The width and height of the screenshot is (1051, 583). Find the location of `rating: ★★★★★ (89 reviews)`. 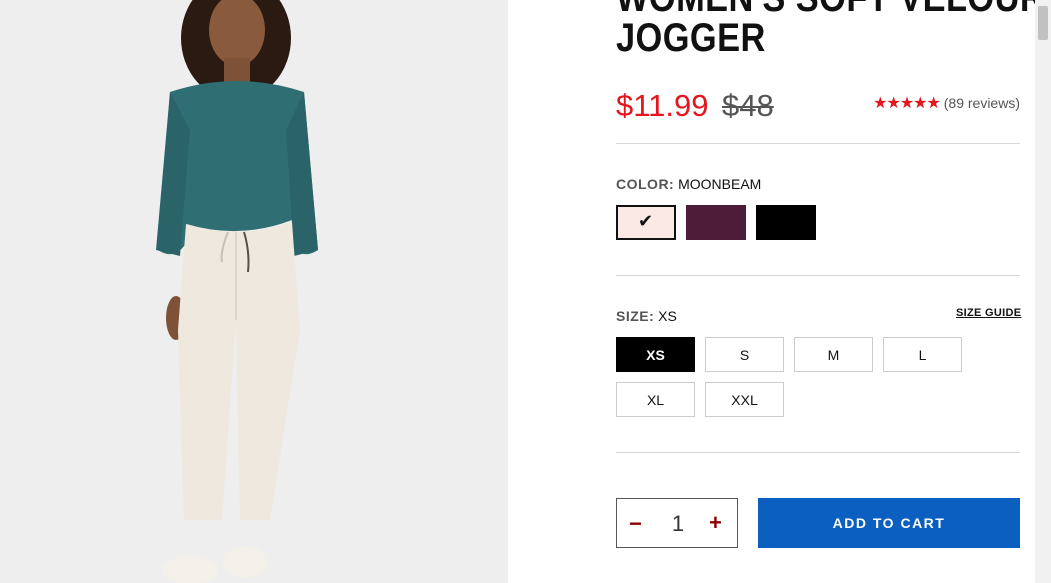

rating: ★★★★★ (89 reviews) is located at coordinates (946, 103).